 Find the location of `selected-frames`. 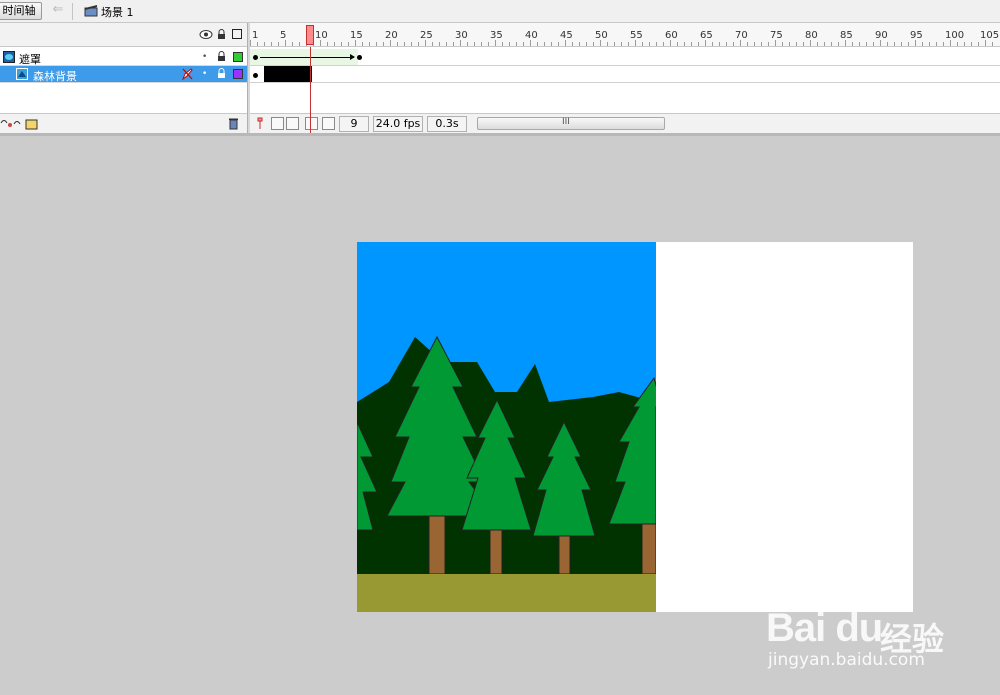

selected-frames is located at coordinates (288, 74).